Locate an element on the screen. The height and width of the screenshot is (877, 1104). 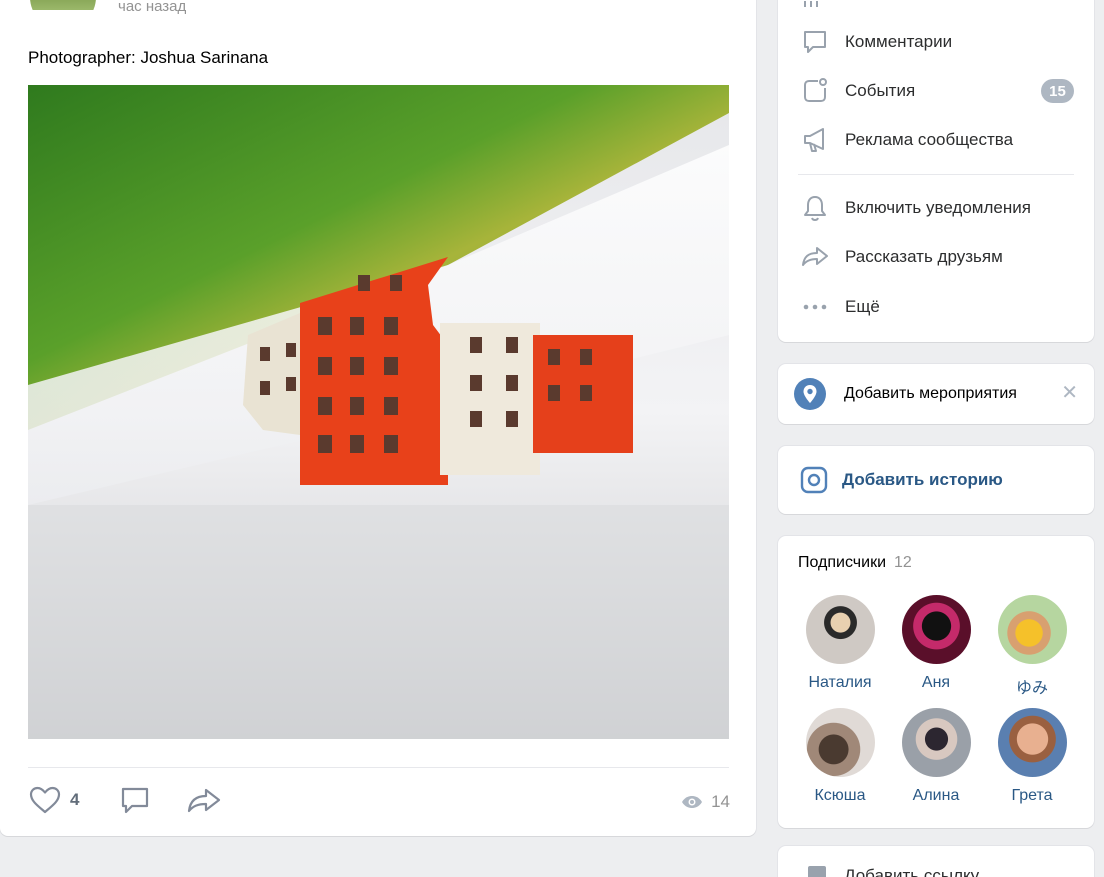
menu-item-label: События is located at coordinates (880, 90).